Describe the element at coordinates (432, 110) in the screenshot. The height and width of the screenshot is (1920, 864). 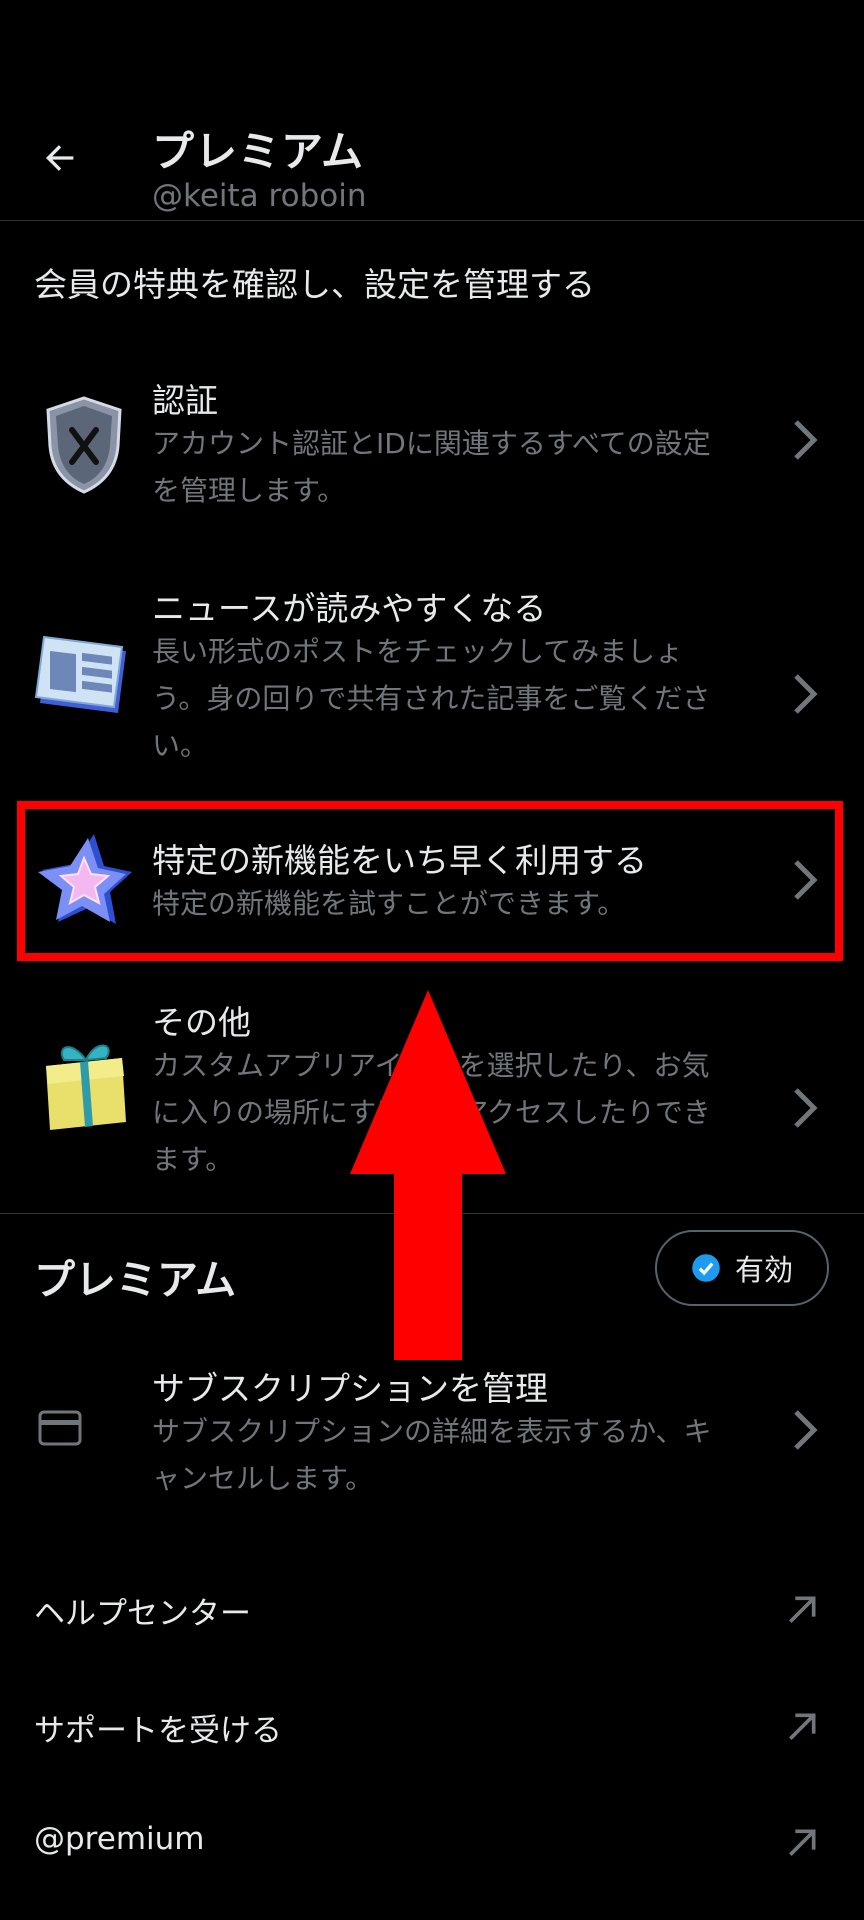
I see `app-header: プレミアム @keita roboin` at that location.